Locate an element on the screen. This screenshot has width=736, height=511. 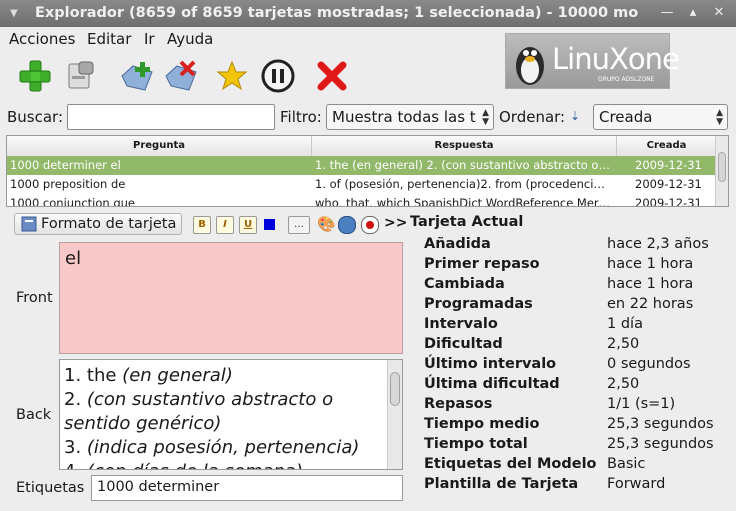
card-format-button: Formato de tarjeta is located at coordinates (98, 224).